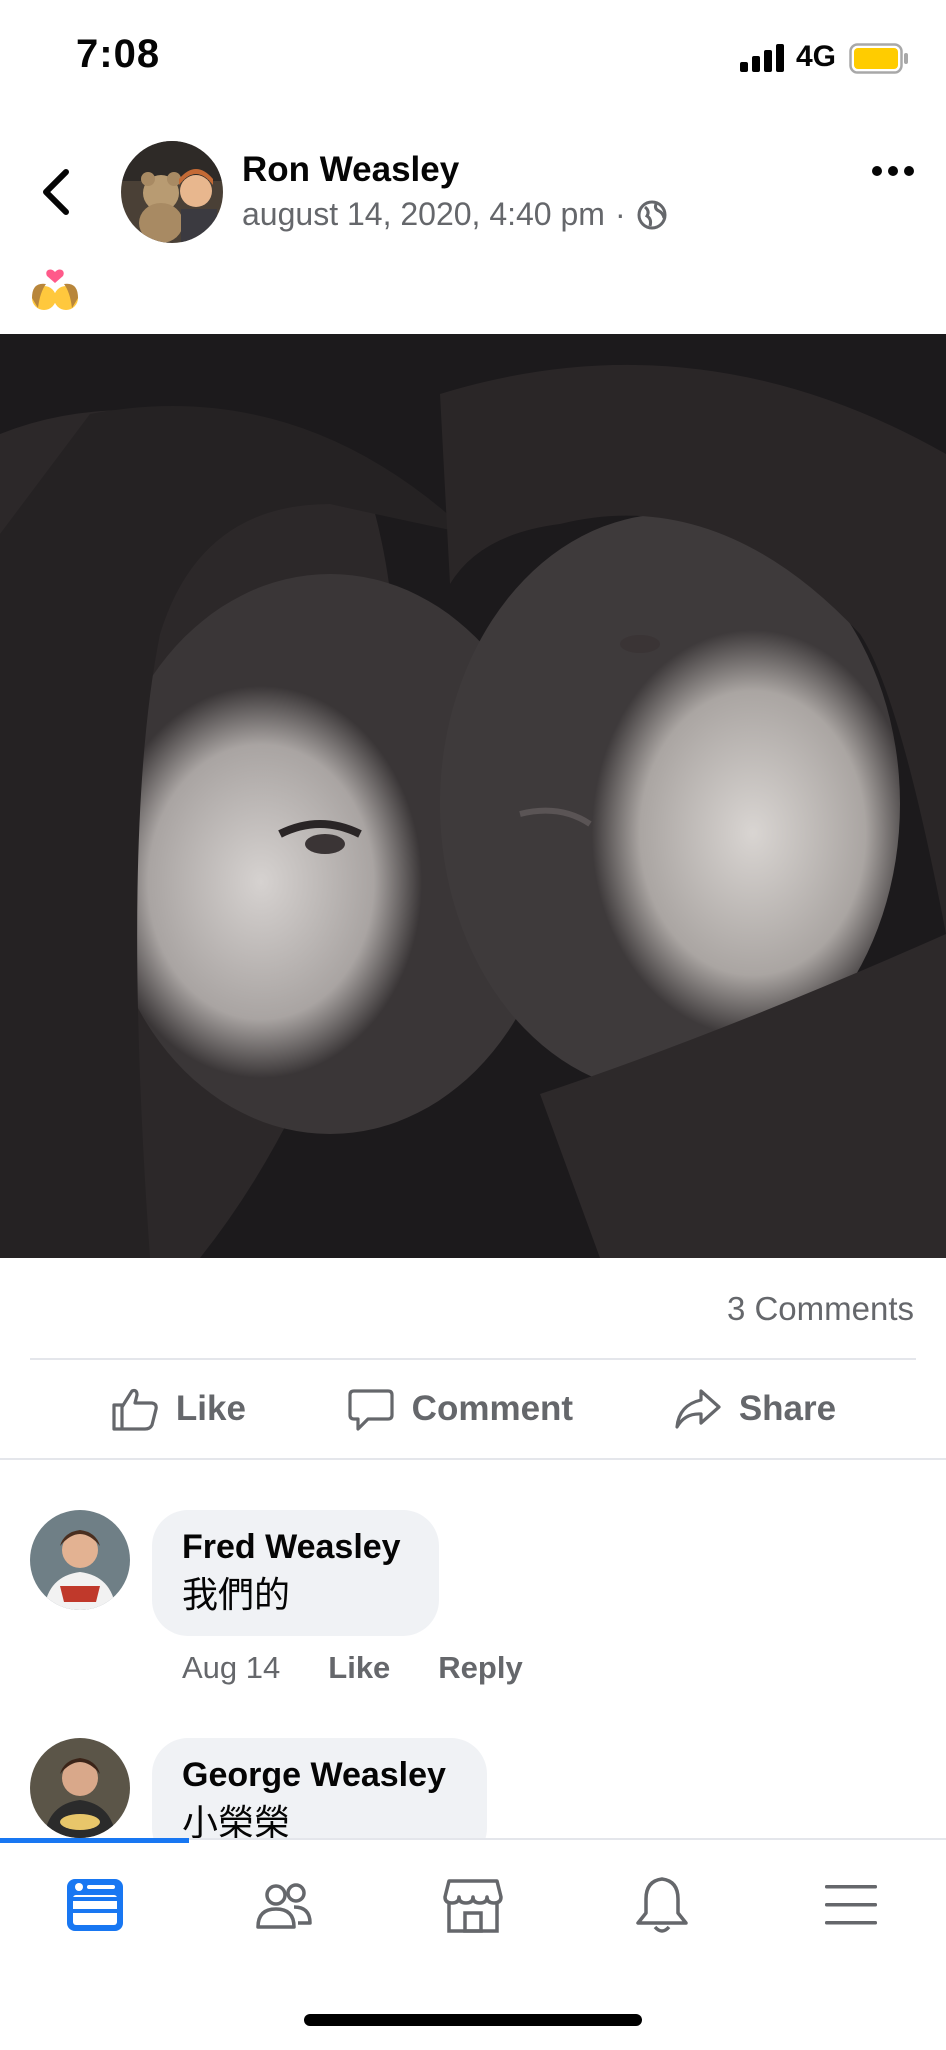 This screenshot has width=946, height=2050. I want to click on active-tab-indicator, so click(94, 1840).